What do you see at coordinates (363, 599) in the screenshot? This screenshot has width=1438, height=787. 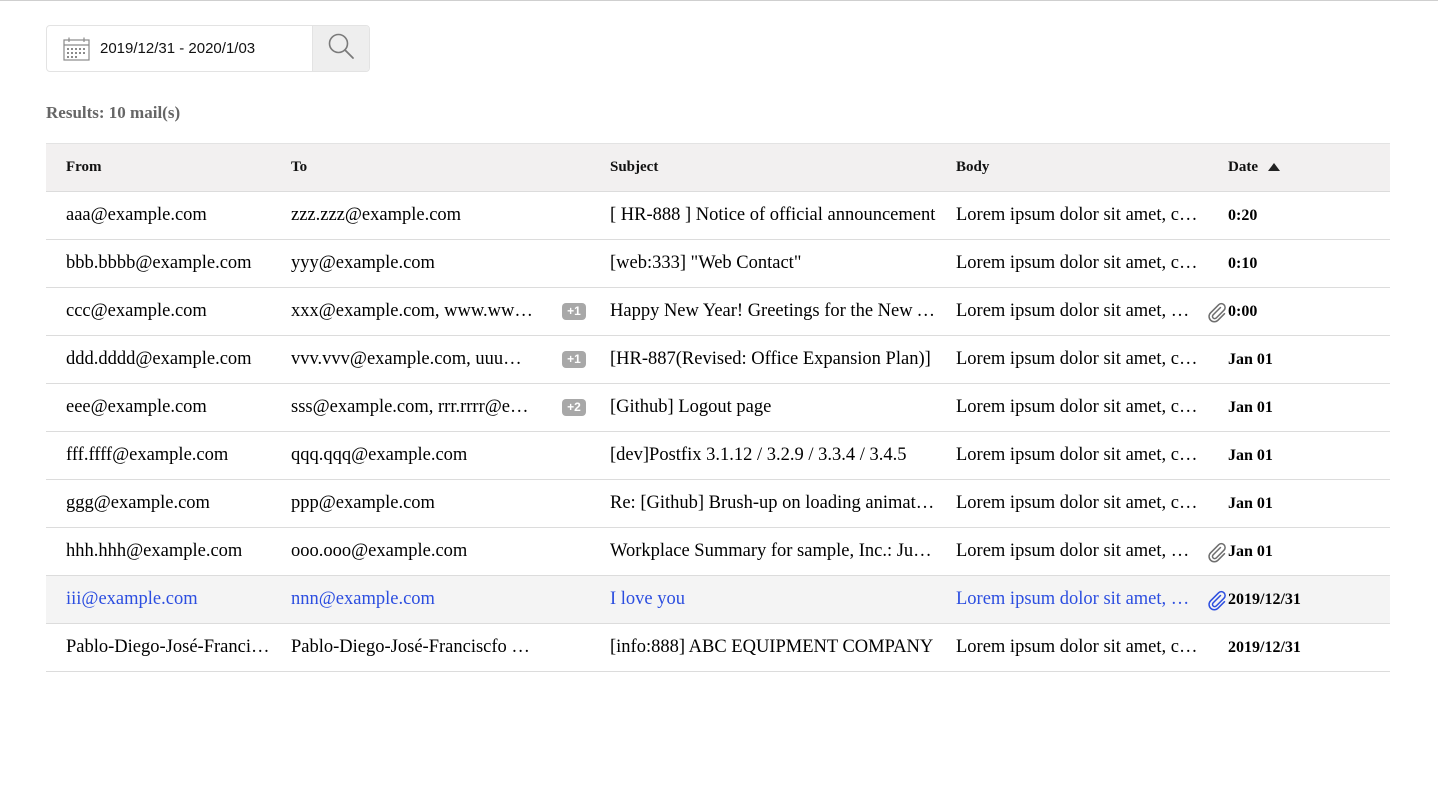 I see `cell-to-text: nnn@example.com` at bounding box center [363, 599].